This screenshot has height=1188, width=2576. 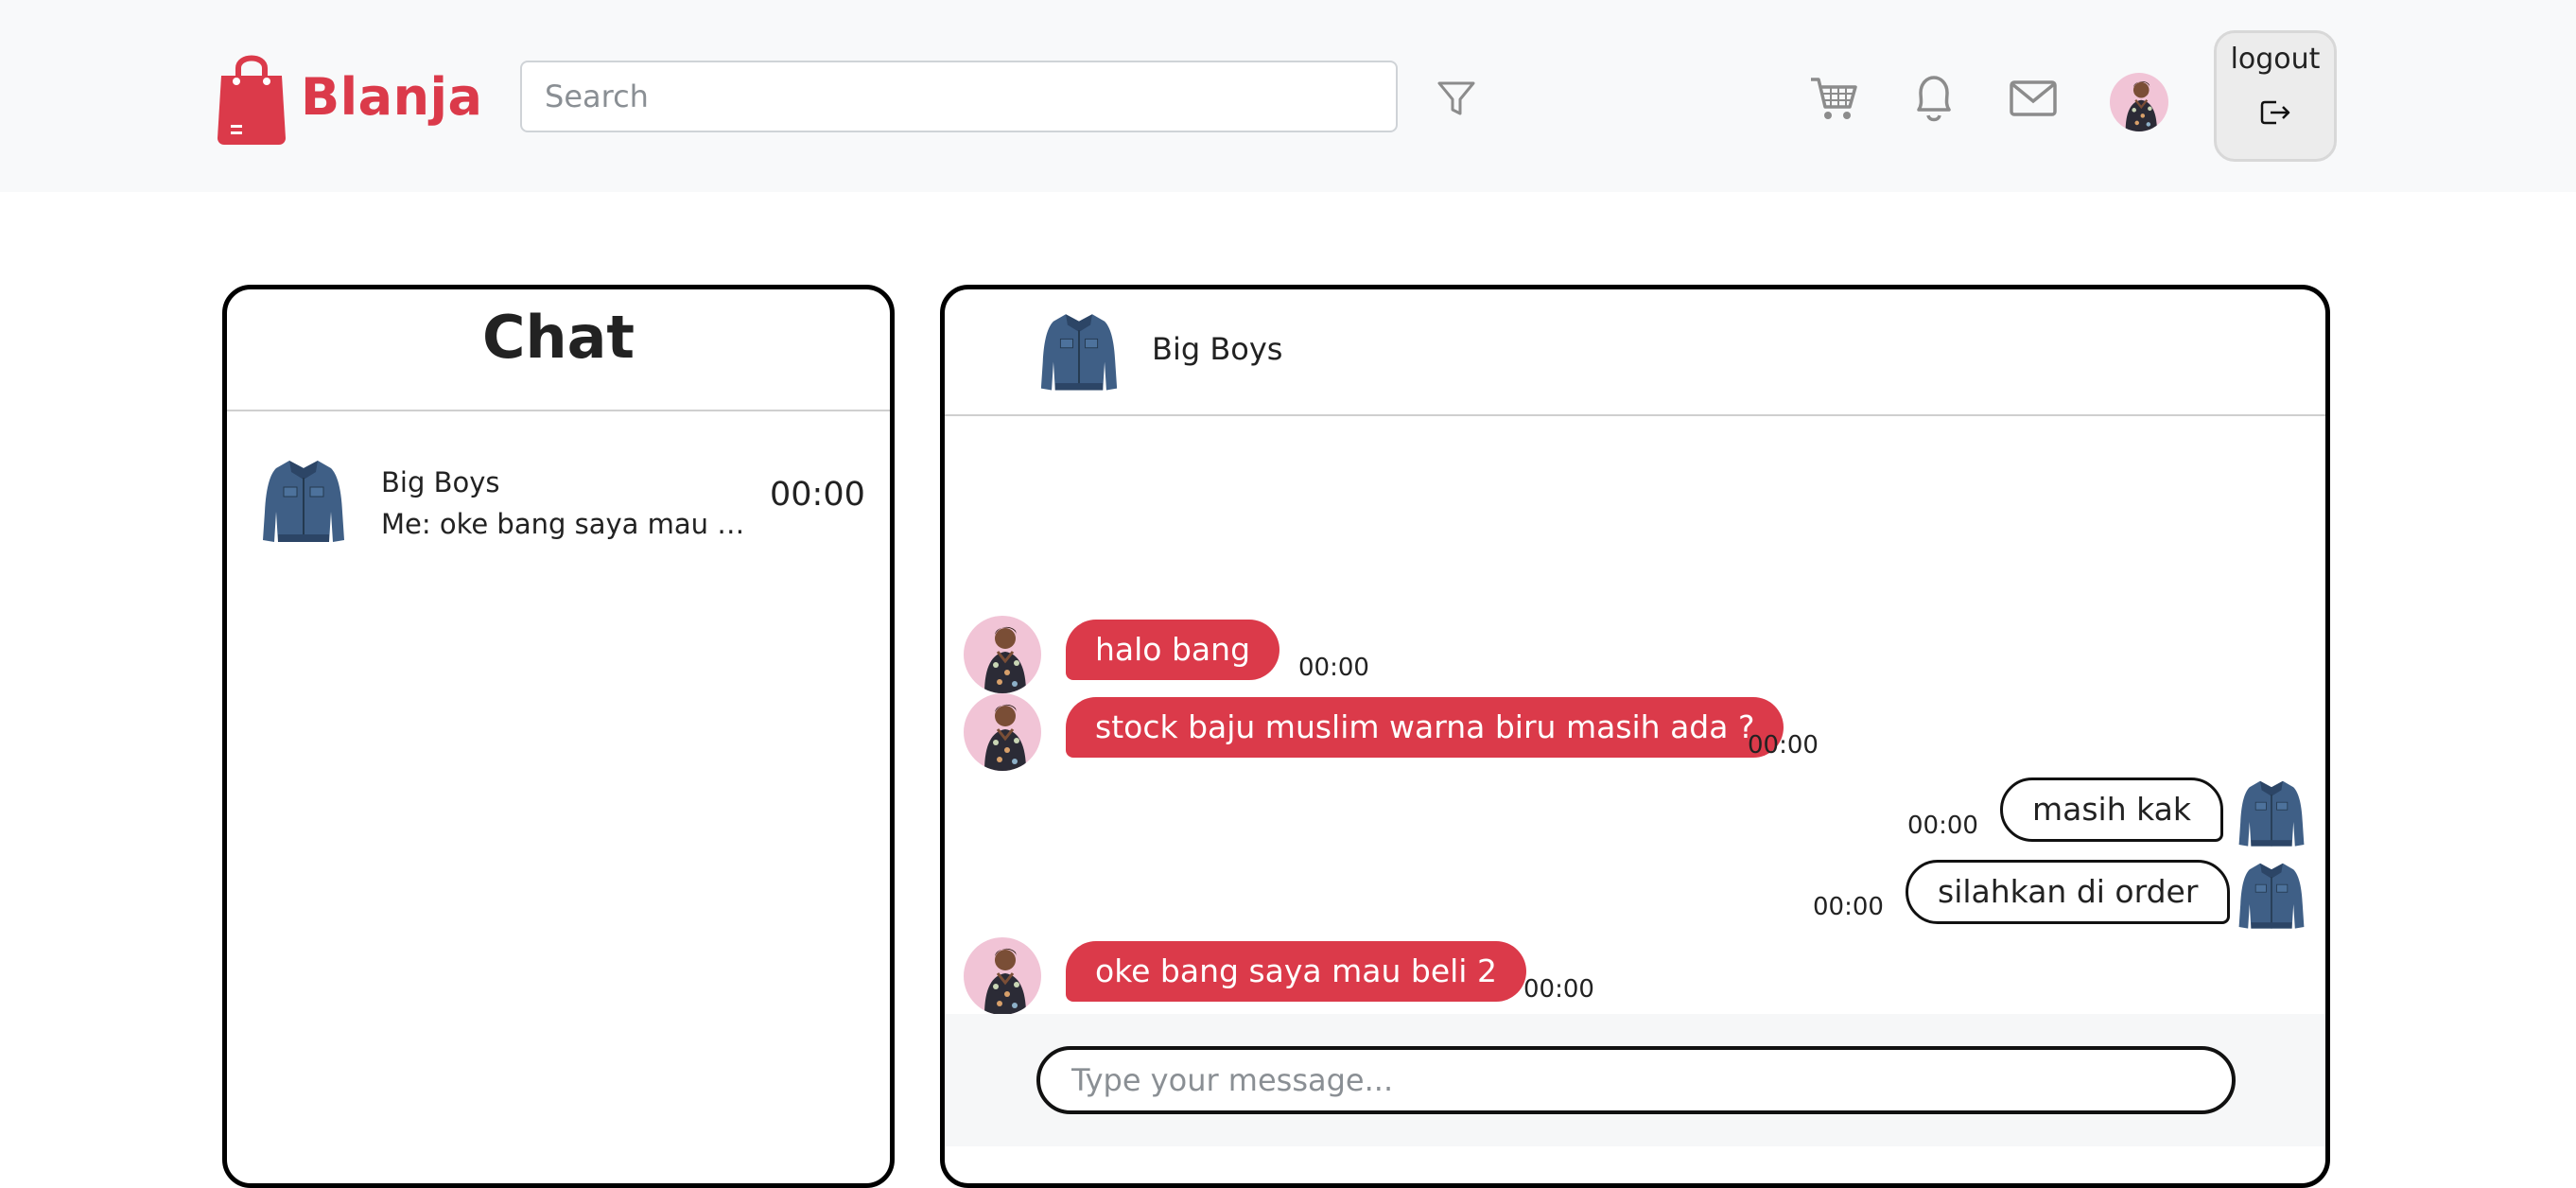 I want to click on conversation-name: Big Boys, so click(x=440, y=482).